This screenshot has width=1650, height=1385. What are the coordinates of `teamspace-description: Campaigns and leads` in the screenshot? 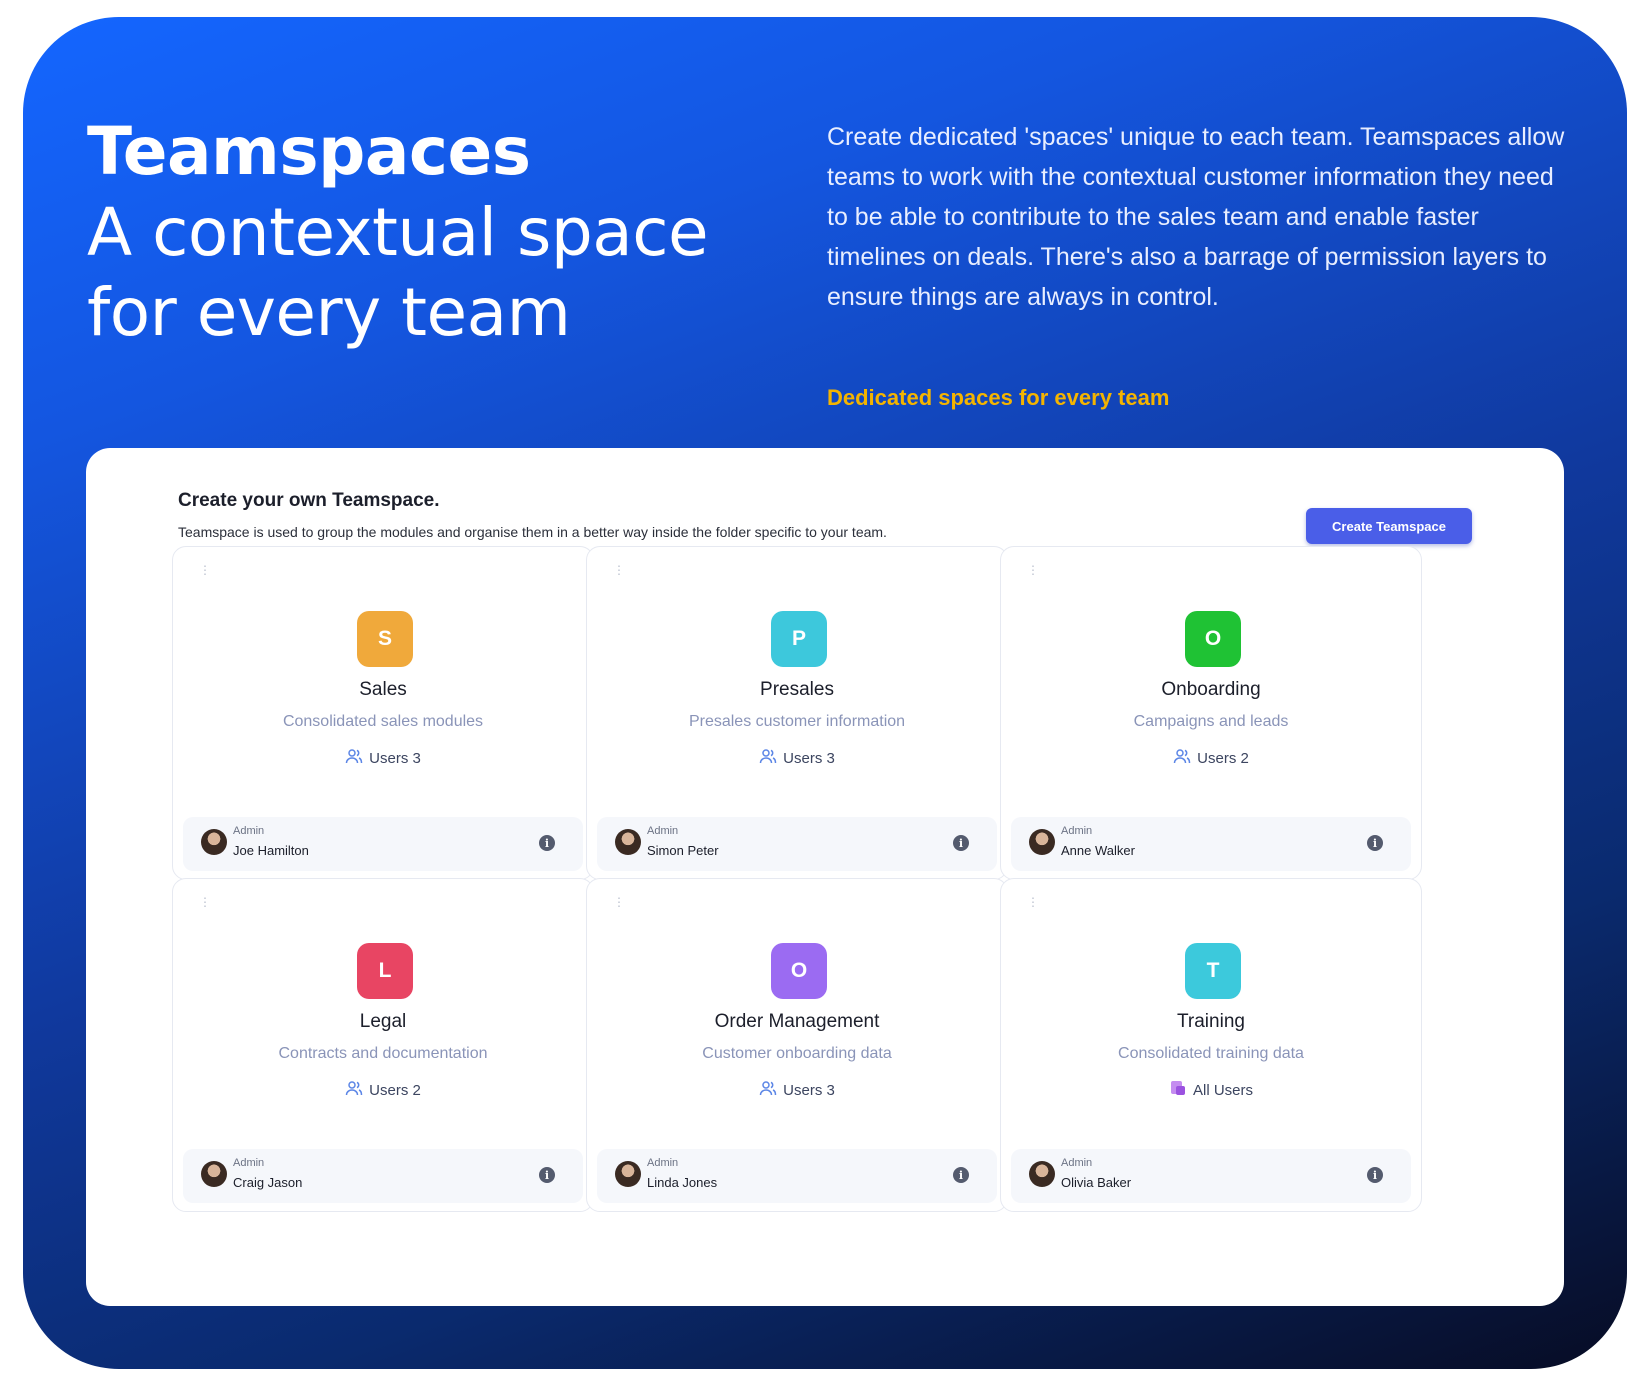 It's located at (1211, 721).